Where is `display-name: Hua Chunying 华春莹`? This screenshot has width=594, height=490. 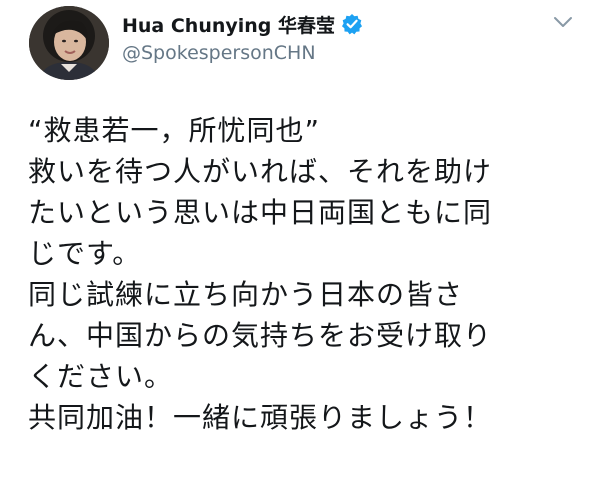 display-name: Hua Chunying 华春莹 is located at coordinates (228, 24).